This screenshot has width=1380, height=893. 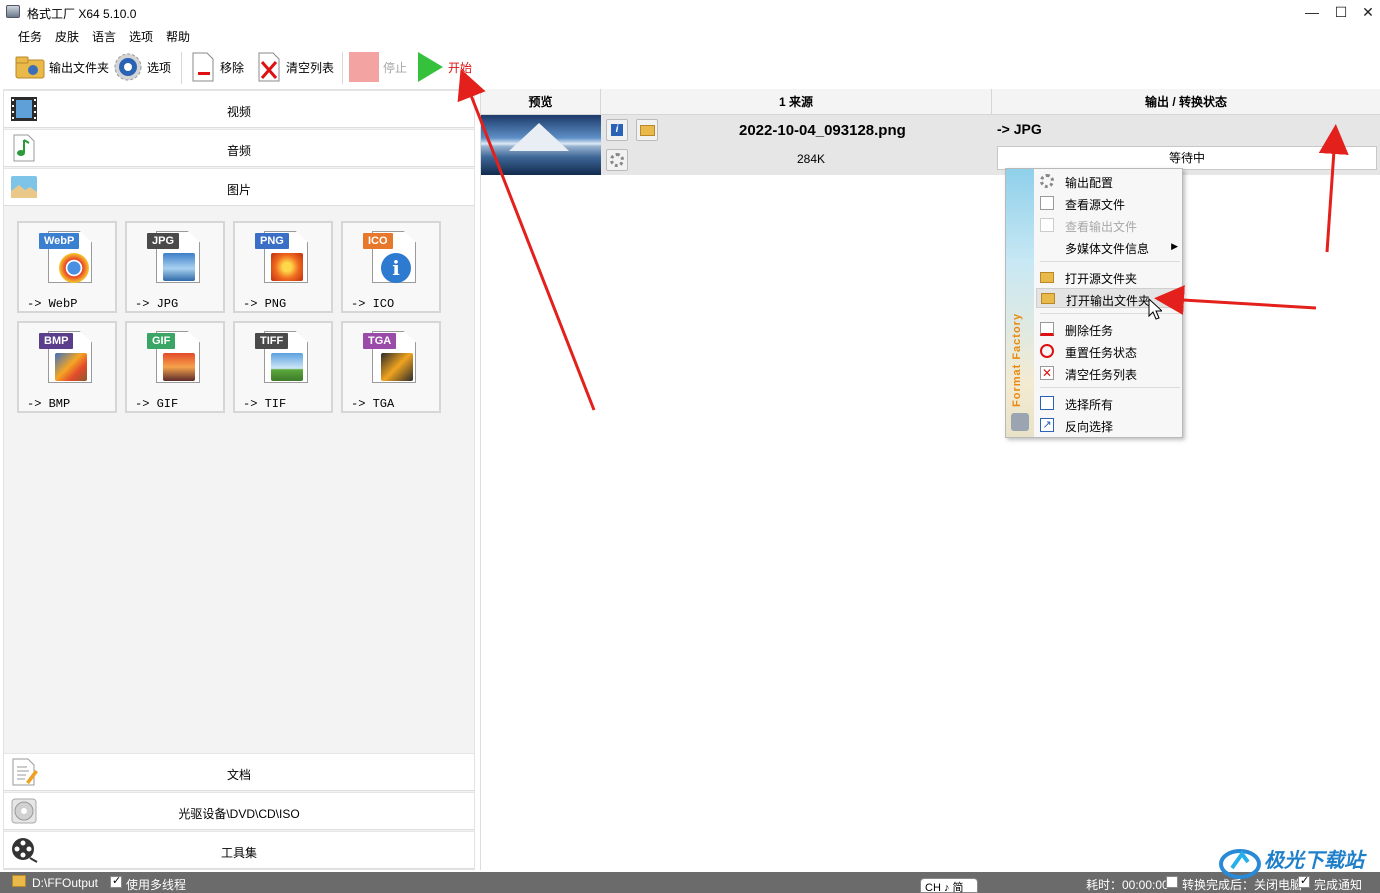 I want to click on menu-item-select-all: 选择所有, so click(x=1109, y=403).